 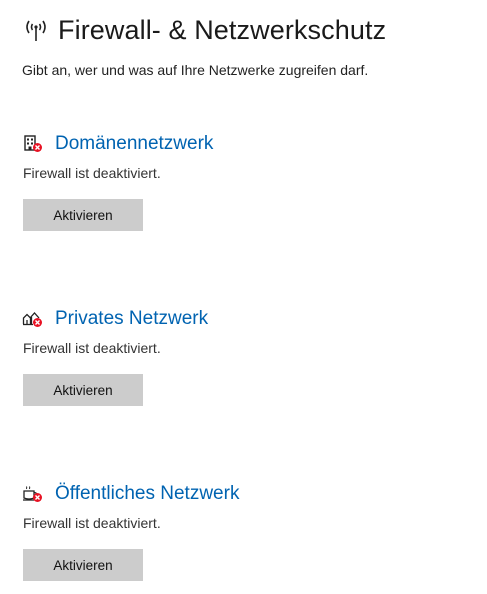 What do you see at coordinates (242, 144) in the screenshot?
I see `domain-network-header: Domänennetzwerk` at bounding box center [242, 144].